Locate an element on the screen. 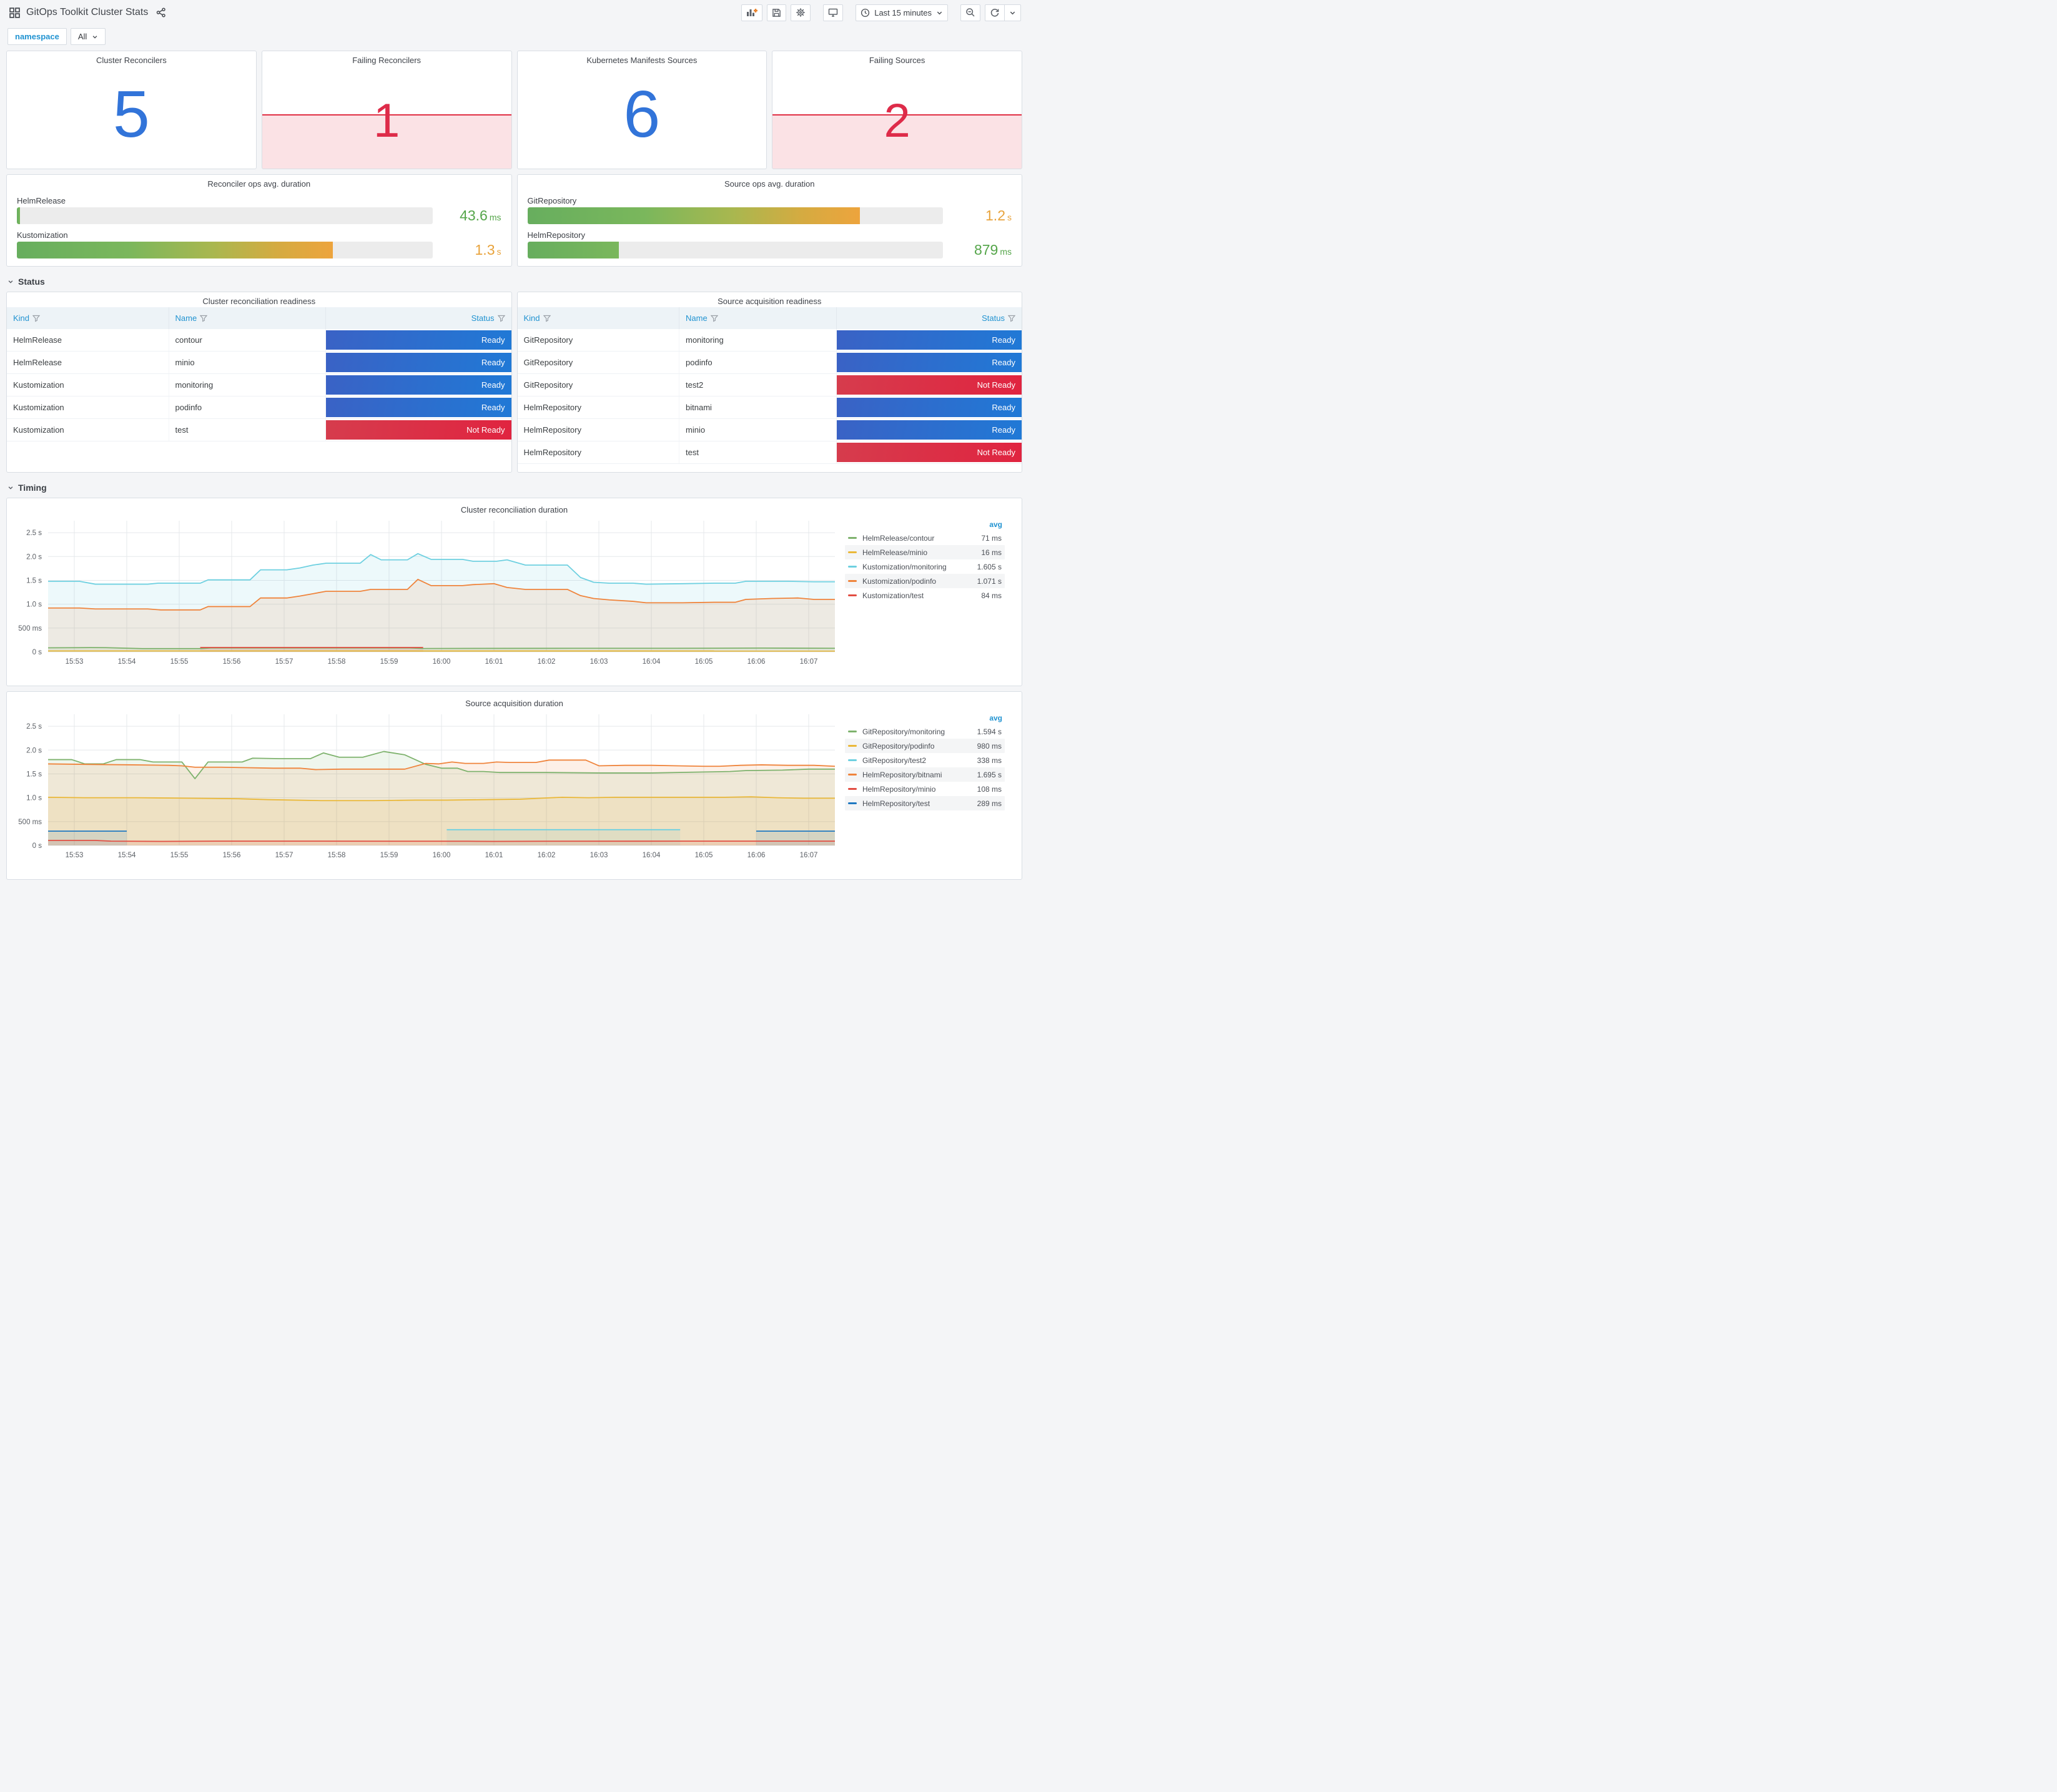  cell-kind: HelmRepository is located at coordinates (598, 452).